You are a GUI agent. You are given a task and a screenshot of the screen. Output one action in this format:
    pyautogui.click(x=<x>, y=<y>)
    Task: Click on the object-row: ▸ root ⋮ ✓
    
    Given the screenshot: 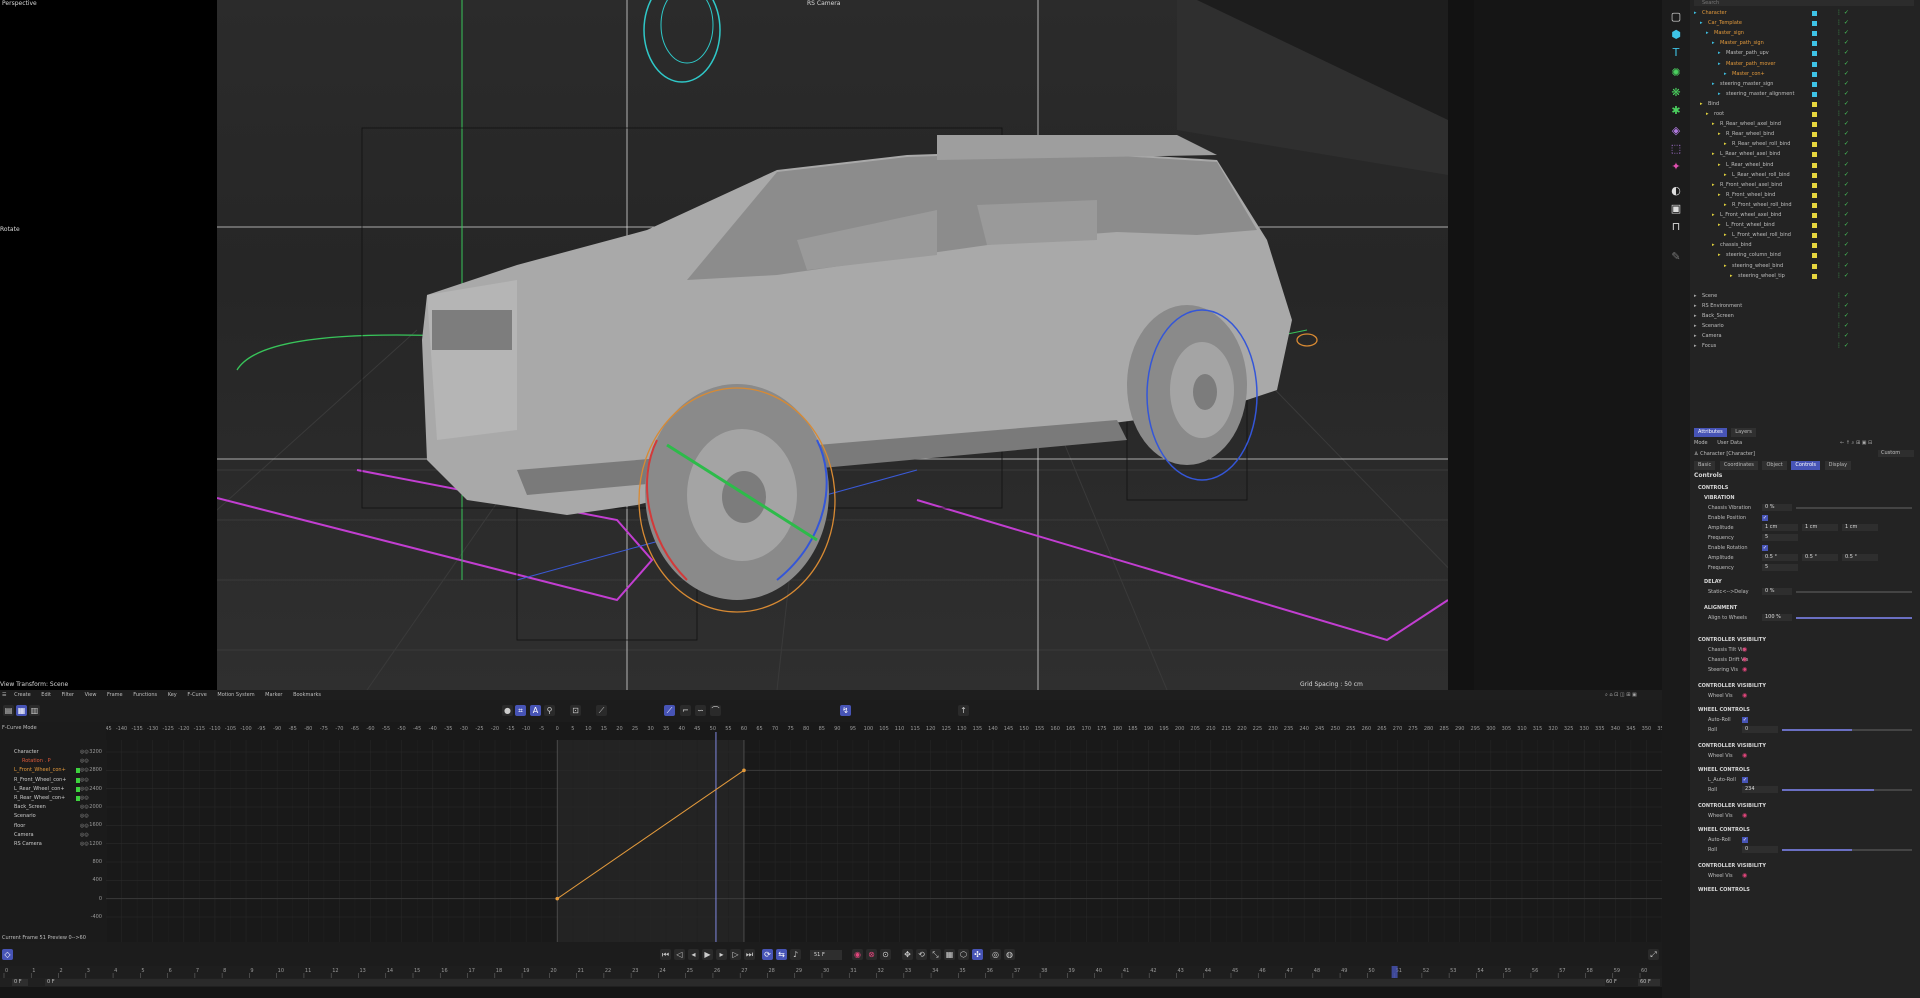 What is the action you would take?
    pyautogui.click(x=1805, y=114)
    